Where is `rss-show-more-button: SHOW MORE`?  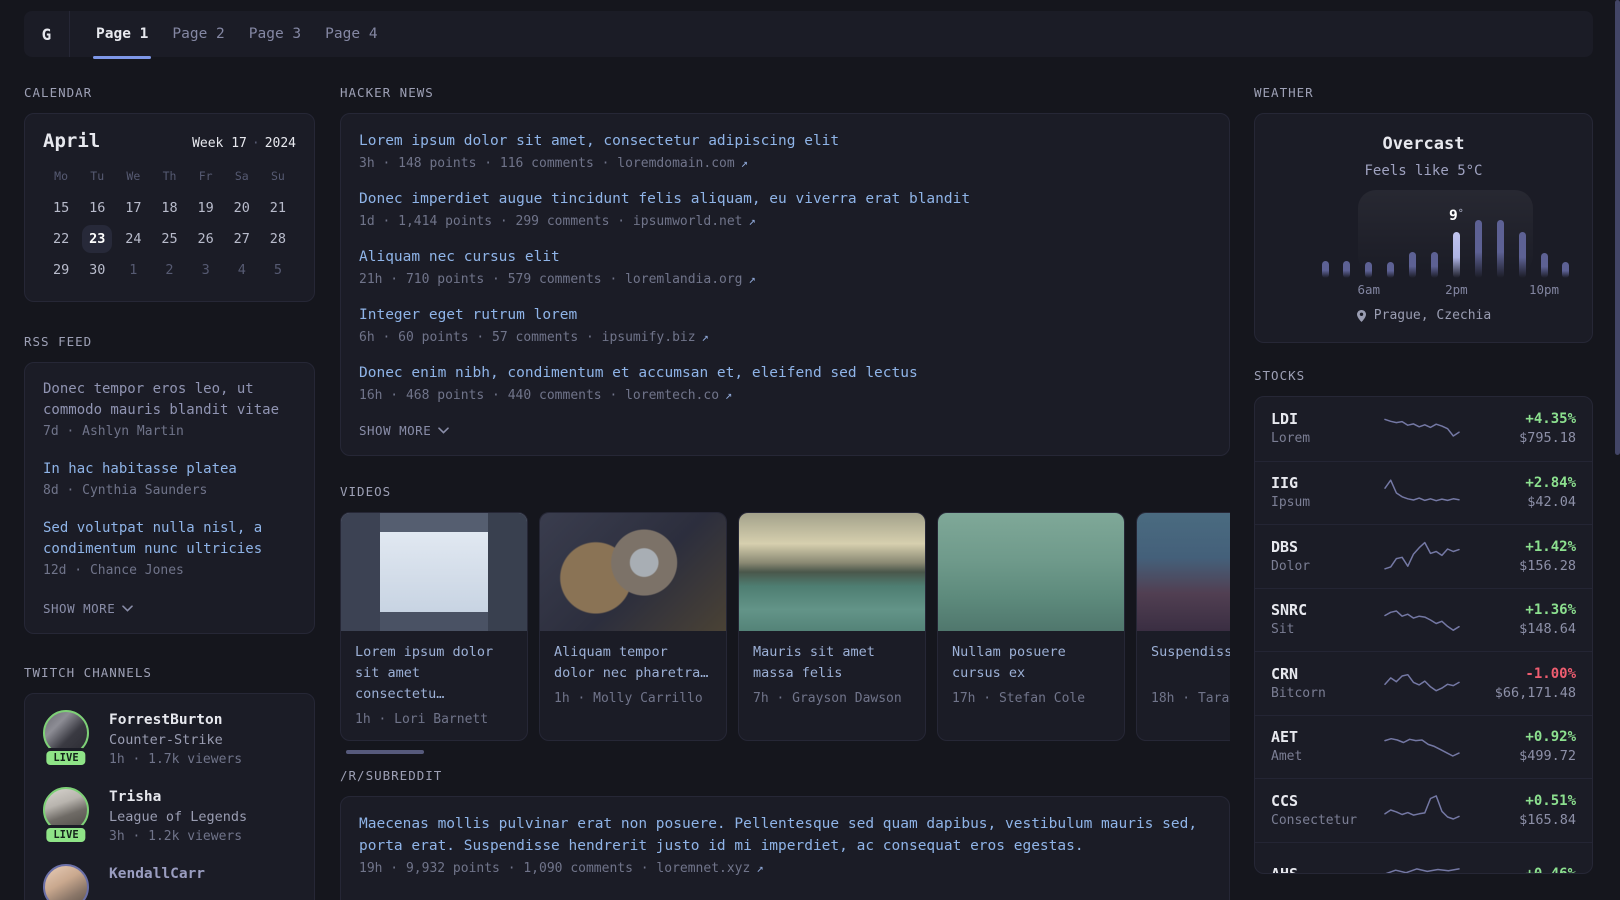 rss-show-more-button: SHOW MORE is located at coordinates (88, 608).